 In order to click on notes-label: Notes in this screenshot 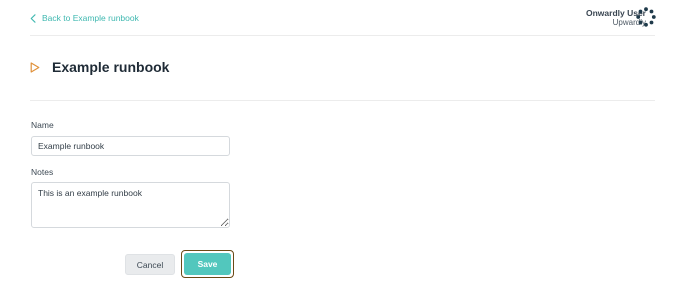, I will do `click(42, 172)`.